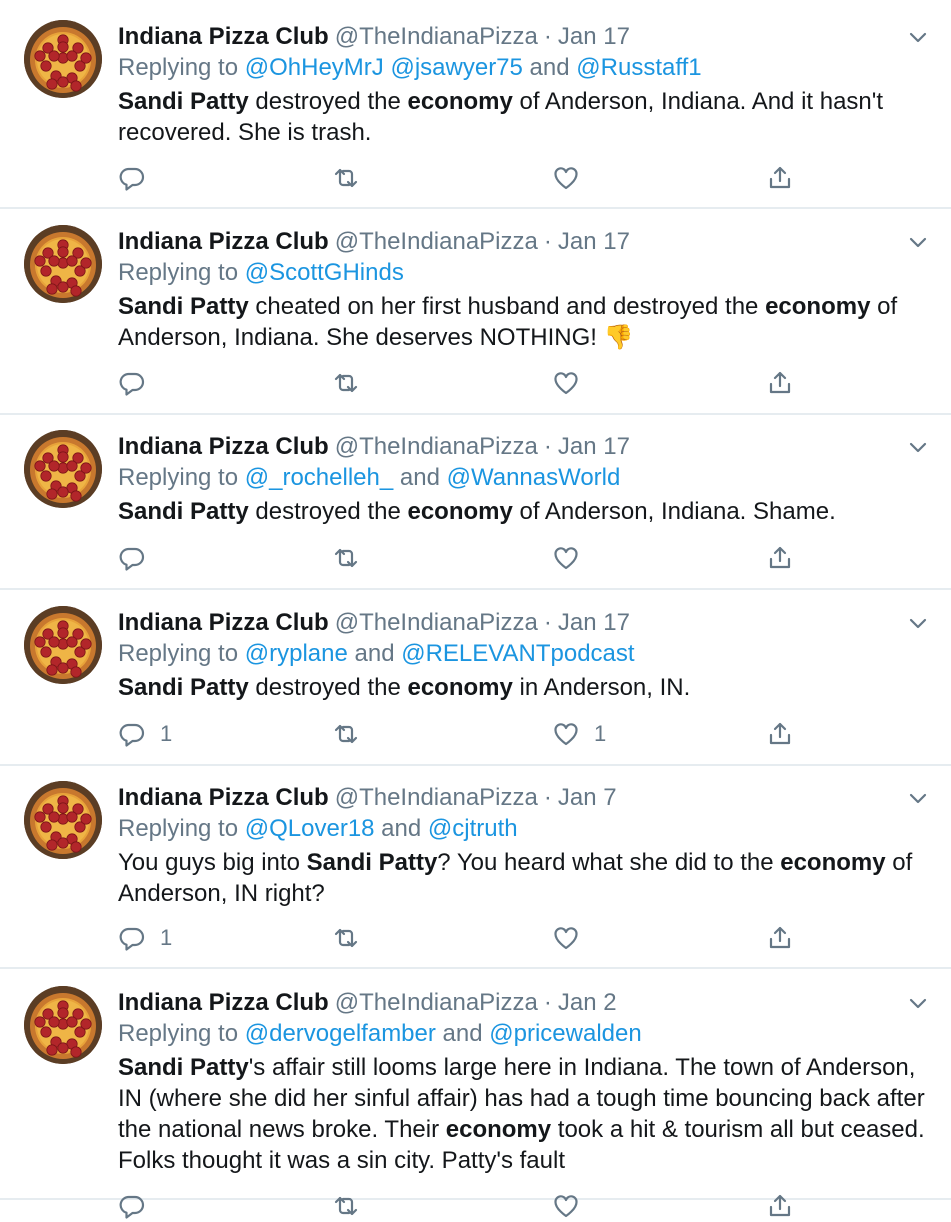  What do you see at coordinates (319, 477) in the screenshot?
I see `mention-link: @_rochelleh_` at bounding box center [319, 477].